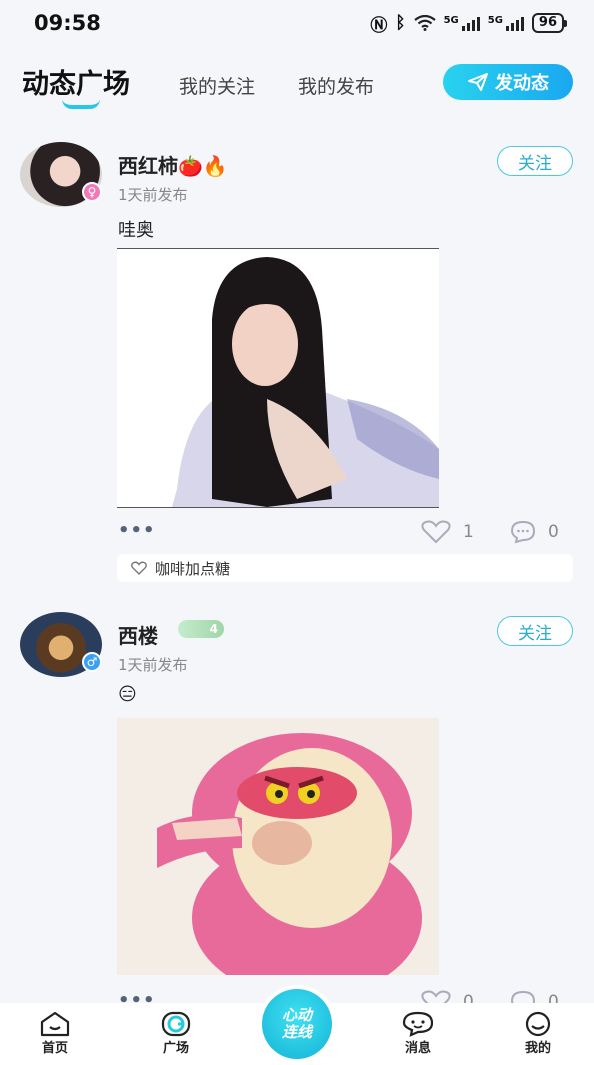 This screenshot has height=1065, width=594. What do you see at coordinates (418, 1024) in the screenshot?
I see `message-icon` at bounding box center [418, 1024].